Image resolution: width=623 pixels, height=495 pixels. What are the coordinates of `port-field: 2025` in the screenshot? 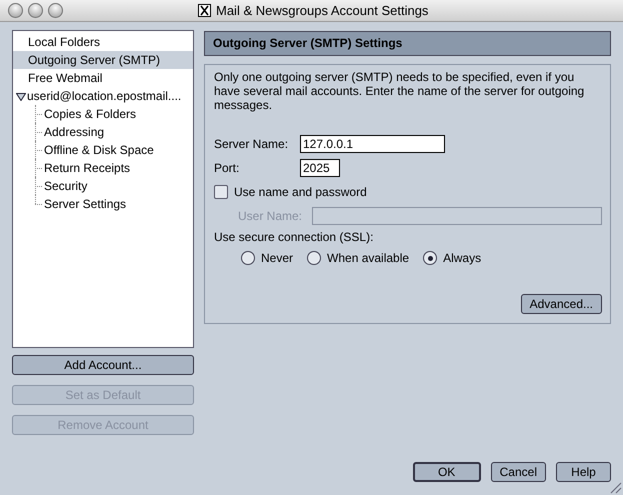 It's located at (320, 168).